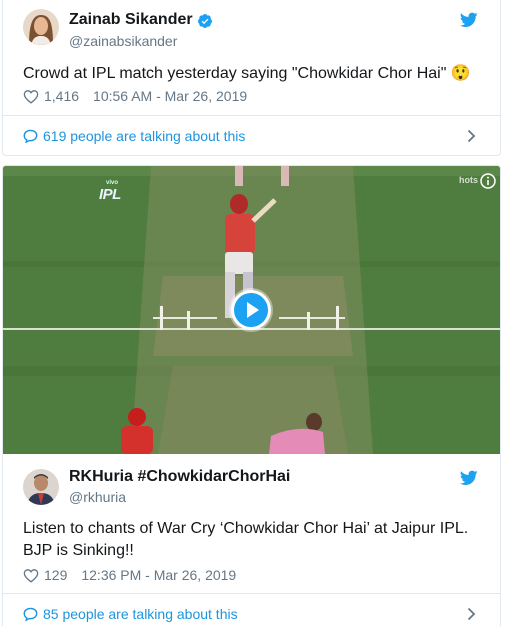  What do you see at coordinates (123, 41) in the screenshot?
I see `user-handle: @zainabsikander` at bounding box center [123, 41].